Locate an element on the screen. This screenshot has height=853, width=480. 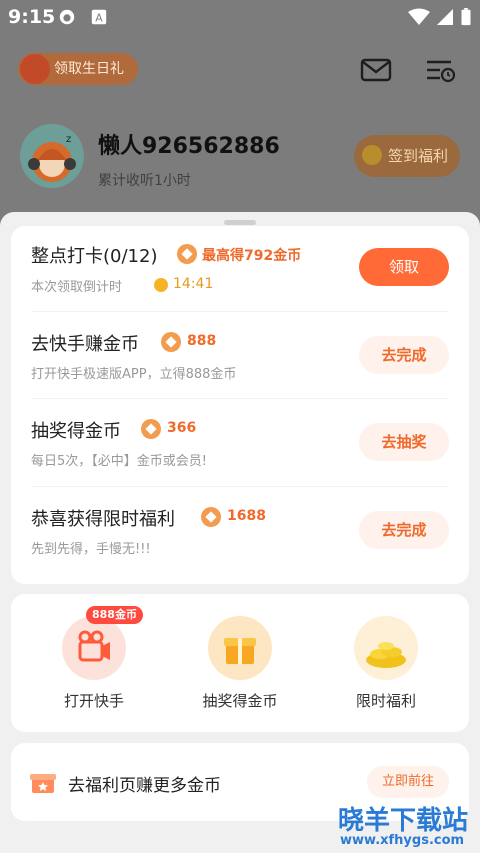
task-title: 抽奖得金币 is located at coordinates (76, 431).